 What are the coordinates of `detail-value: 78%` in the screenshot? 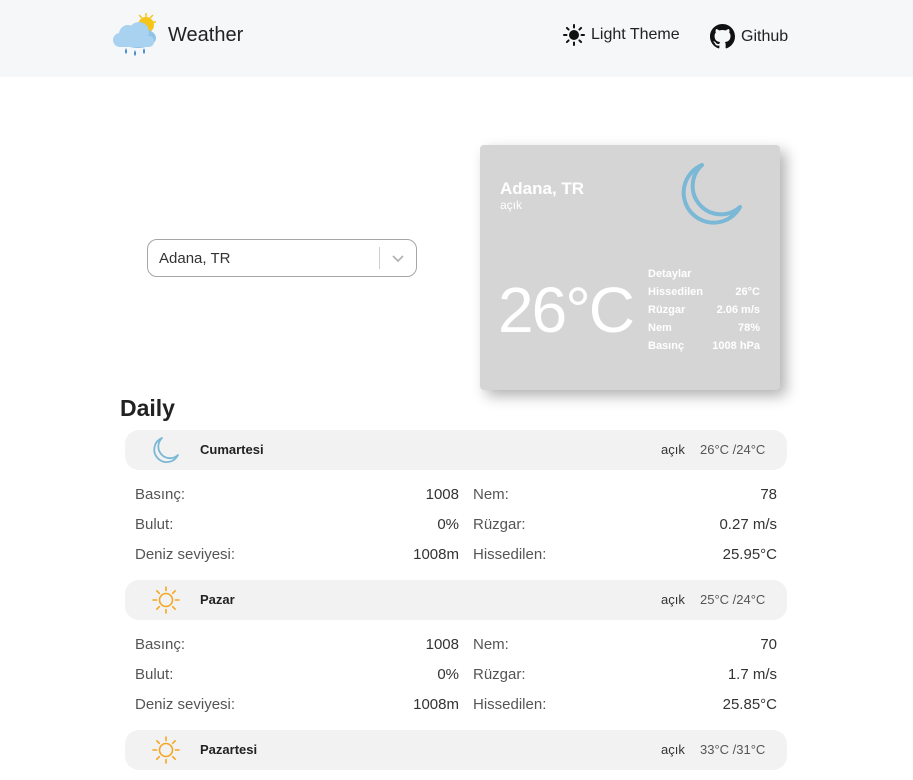 It's located at (748, 328).